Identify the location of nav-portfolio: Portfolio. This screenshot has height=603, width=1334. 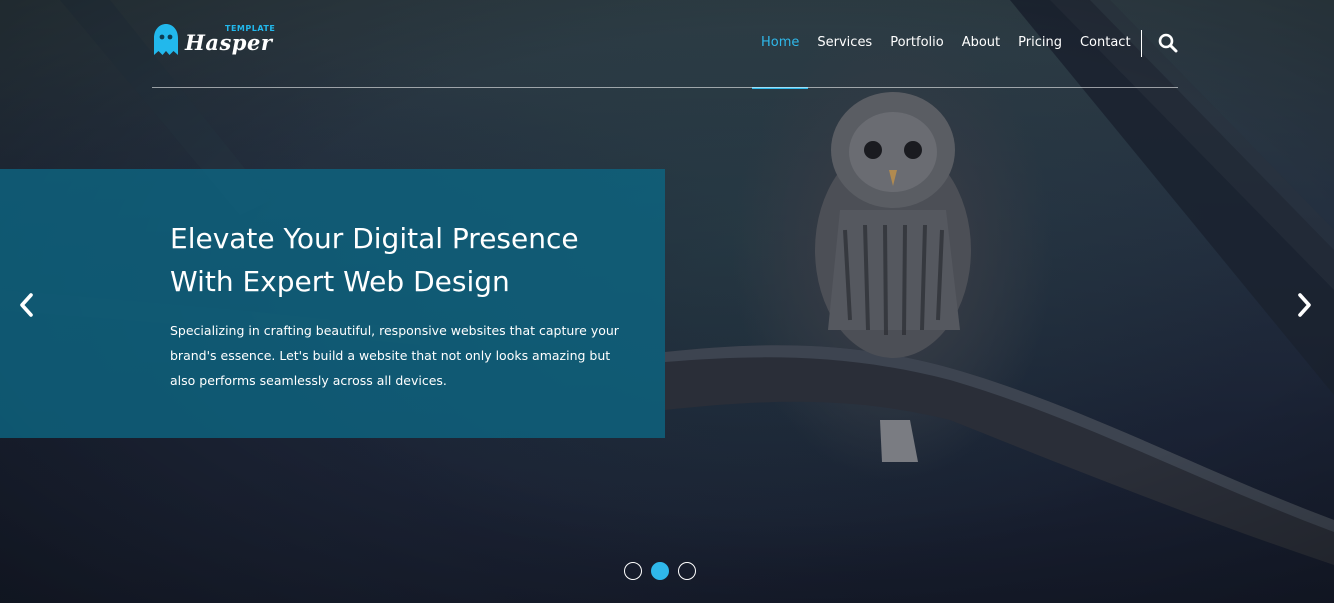
(916, 44).